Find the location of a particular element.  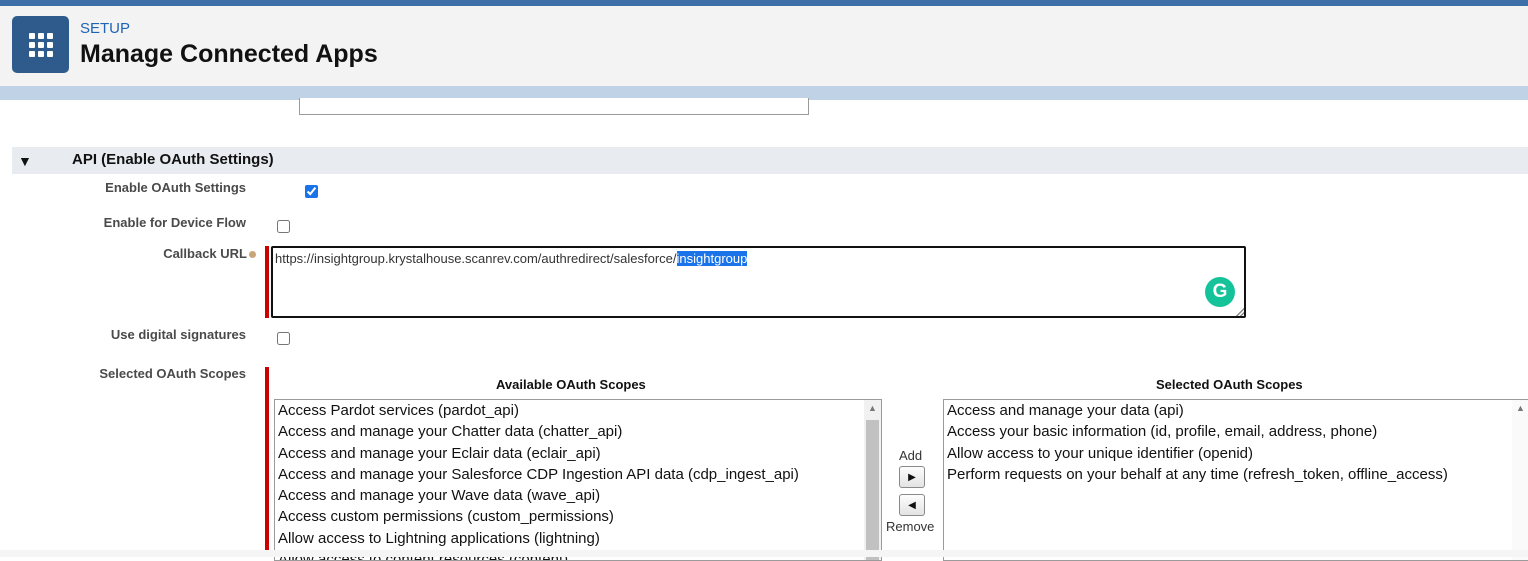

bottom-edge is located at coordinates (764, 553).